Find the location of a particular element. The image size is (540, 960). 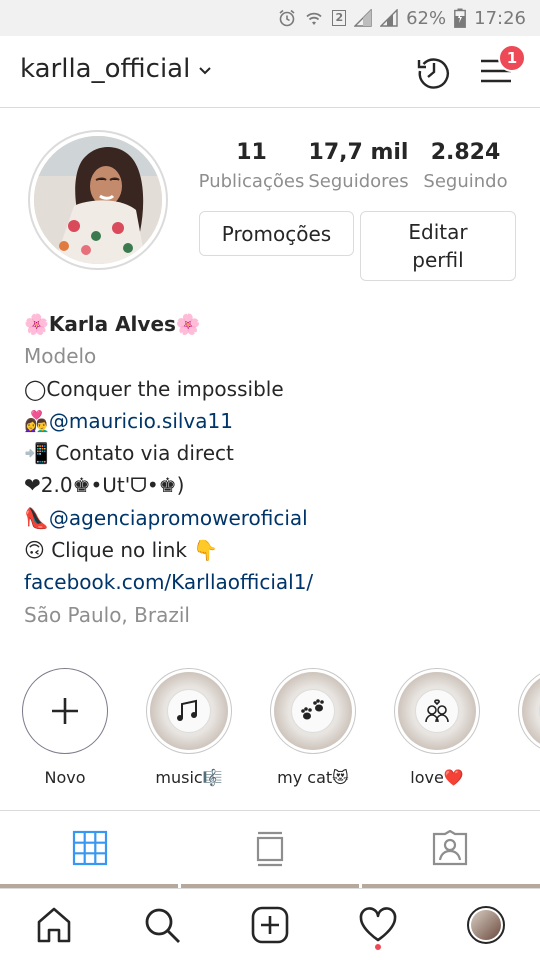

grid-icon is located at coordinates (90, 847).